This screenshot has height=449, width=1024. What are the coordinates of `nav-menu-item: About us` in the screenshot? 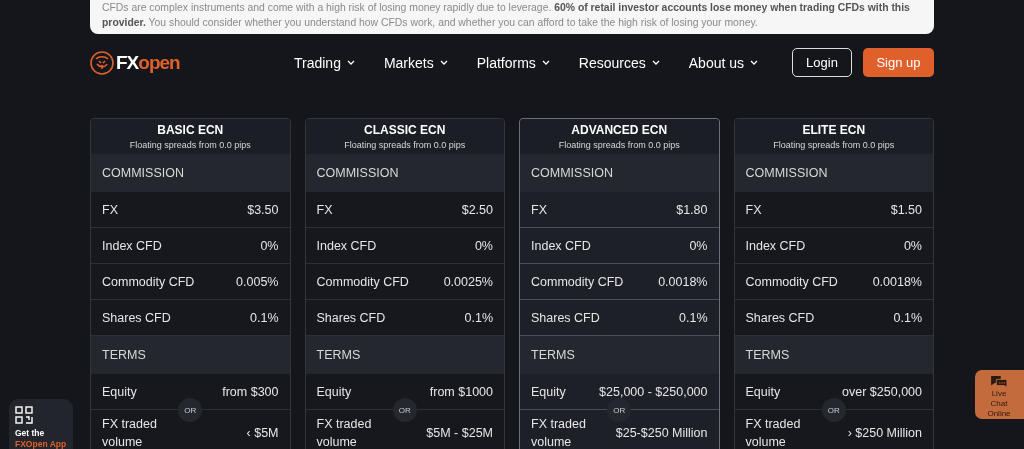 It's located at (723, 62).